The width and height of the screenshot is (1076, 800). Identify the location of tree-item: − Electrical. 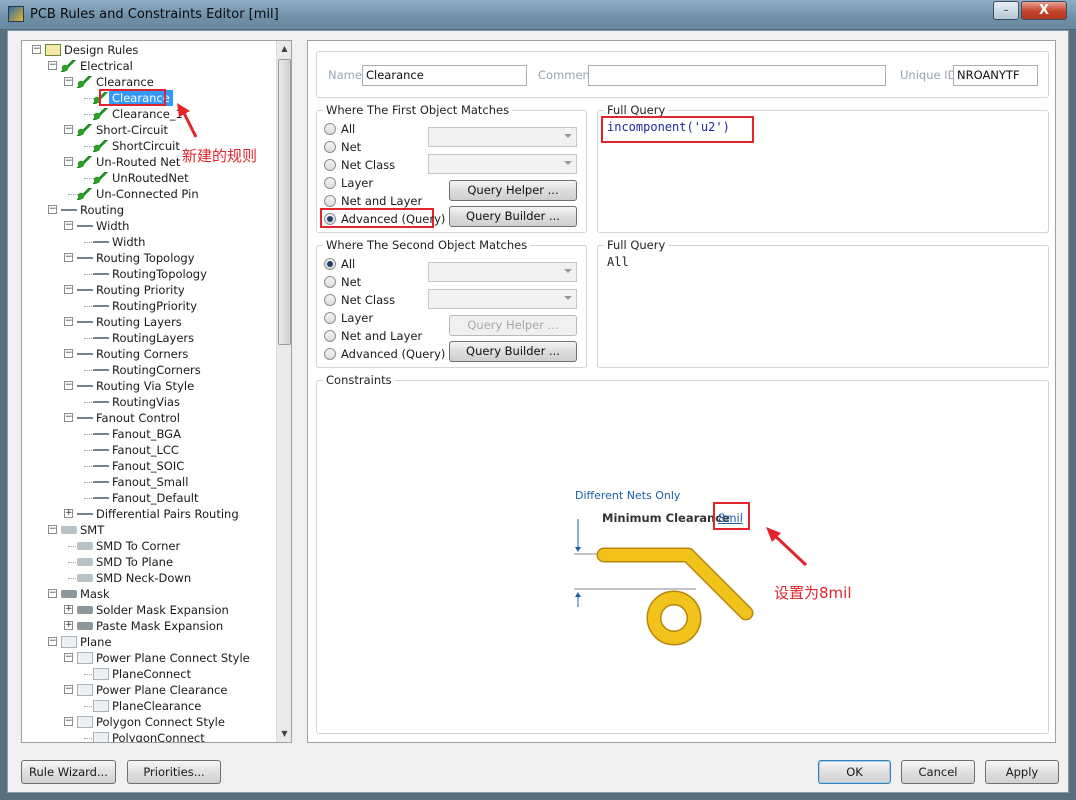
(150, 66).